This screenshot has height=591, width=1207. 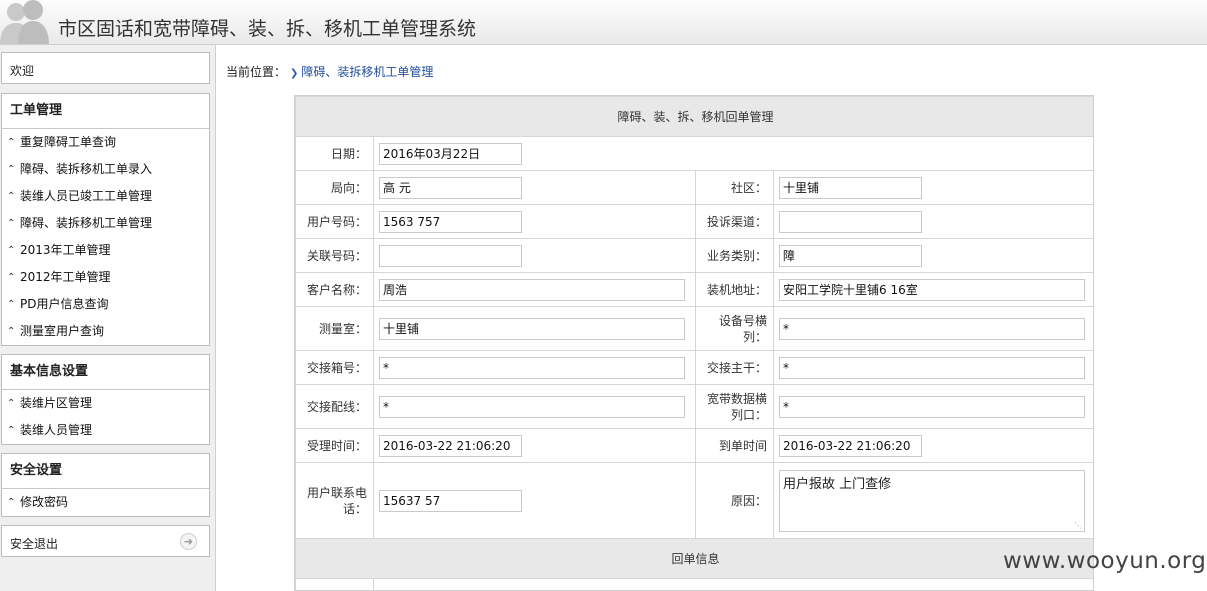 I want to click on sidebar-item-label: 重复障碍工单查询, so click(x=68, y=142).